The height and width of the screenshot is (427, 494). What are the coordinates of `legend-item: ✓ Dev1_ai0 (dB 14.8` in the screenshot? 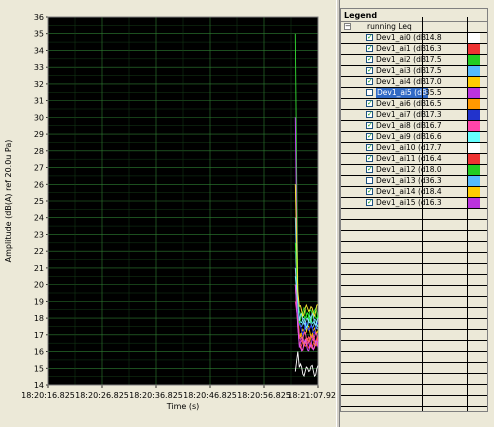 It's located at (414, 38).